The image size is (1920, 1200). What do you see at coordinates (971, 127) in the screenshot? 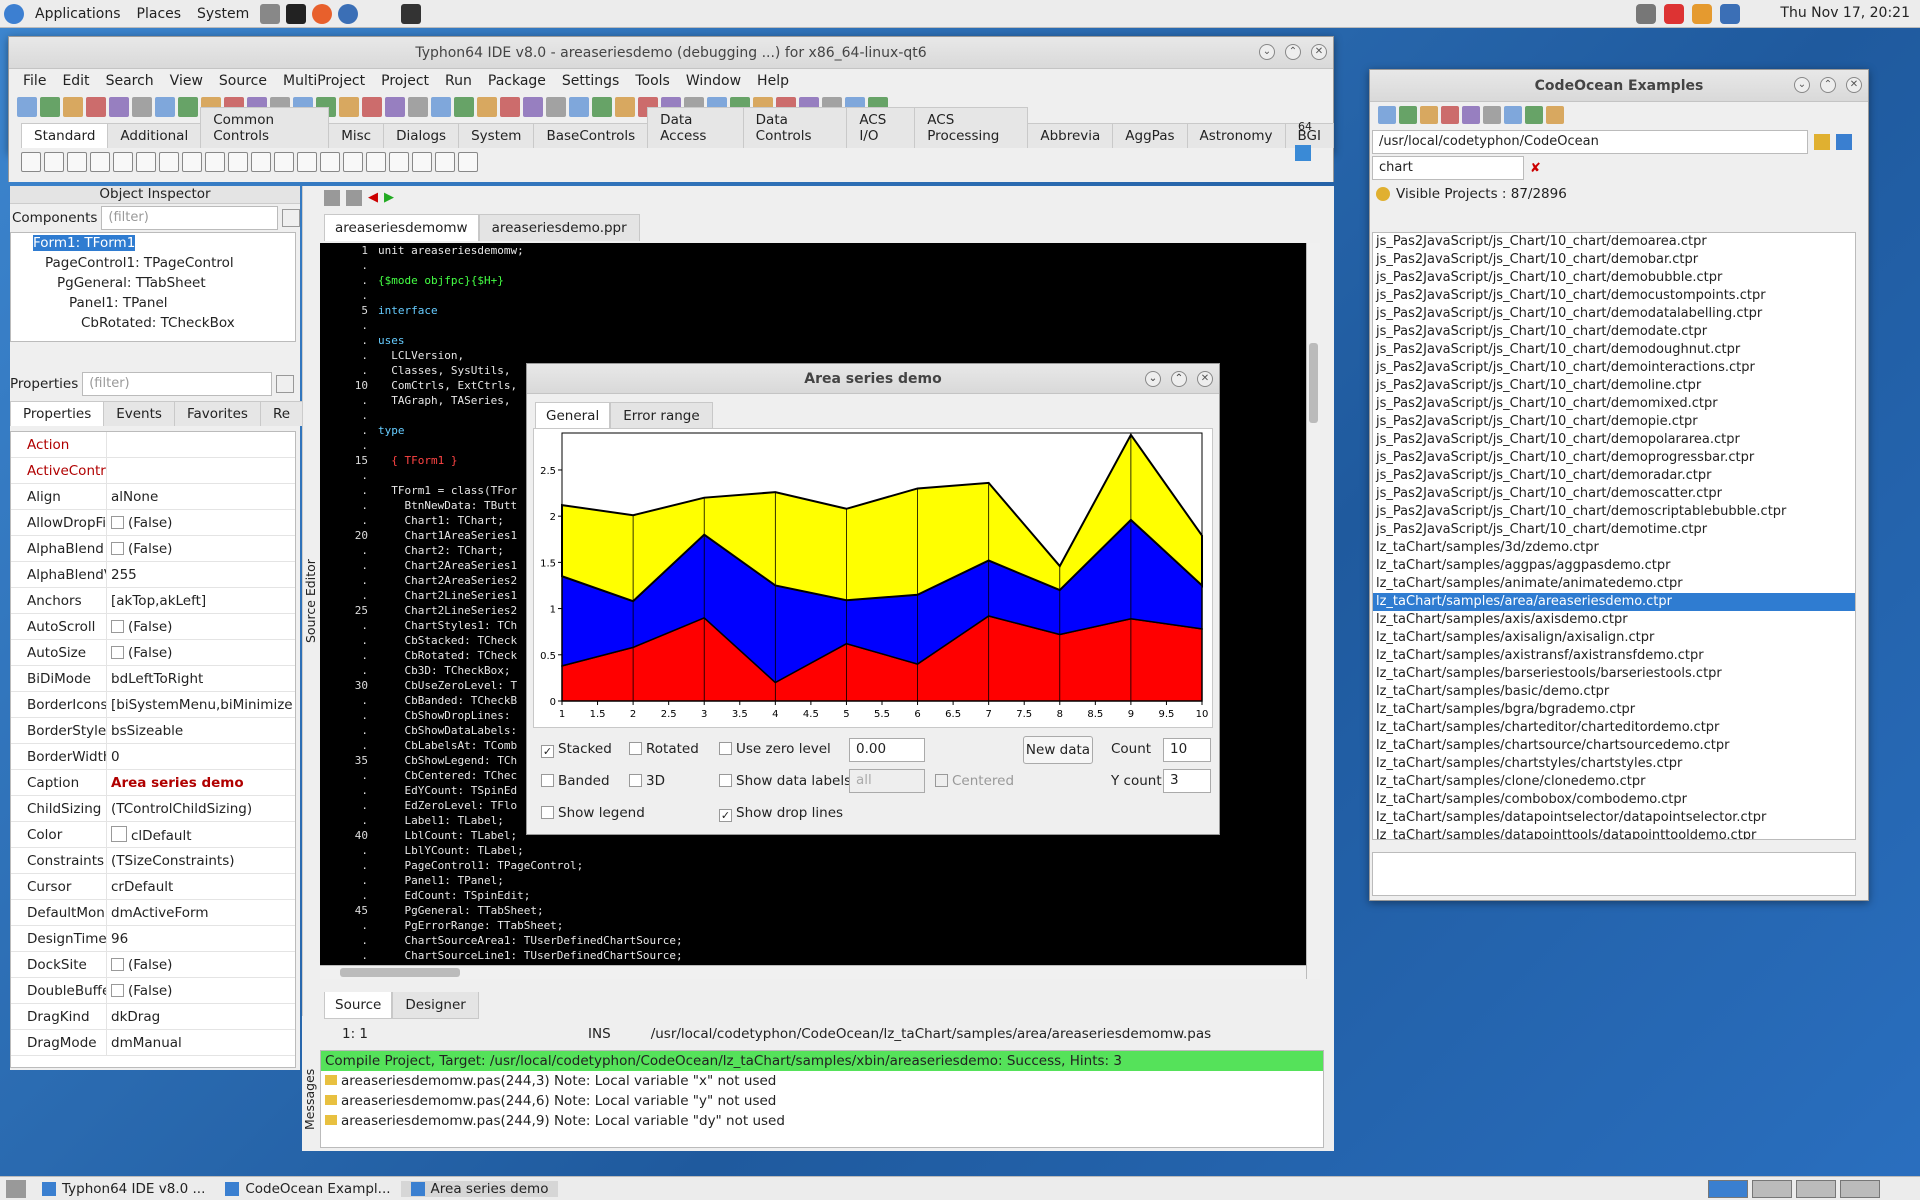
I see `palette-tab: ACS Processing` at bounding box center [971, 127].